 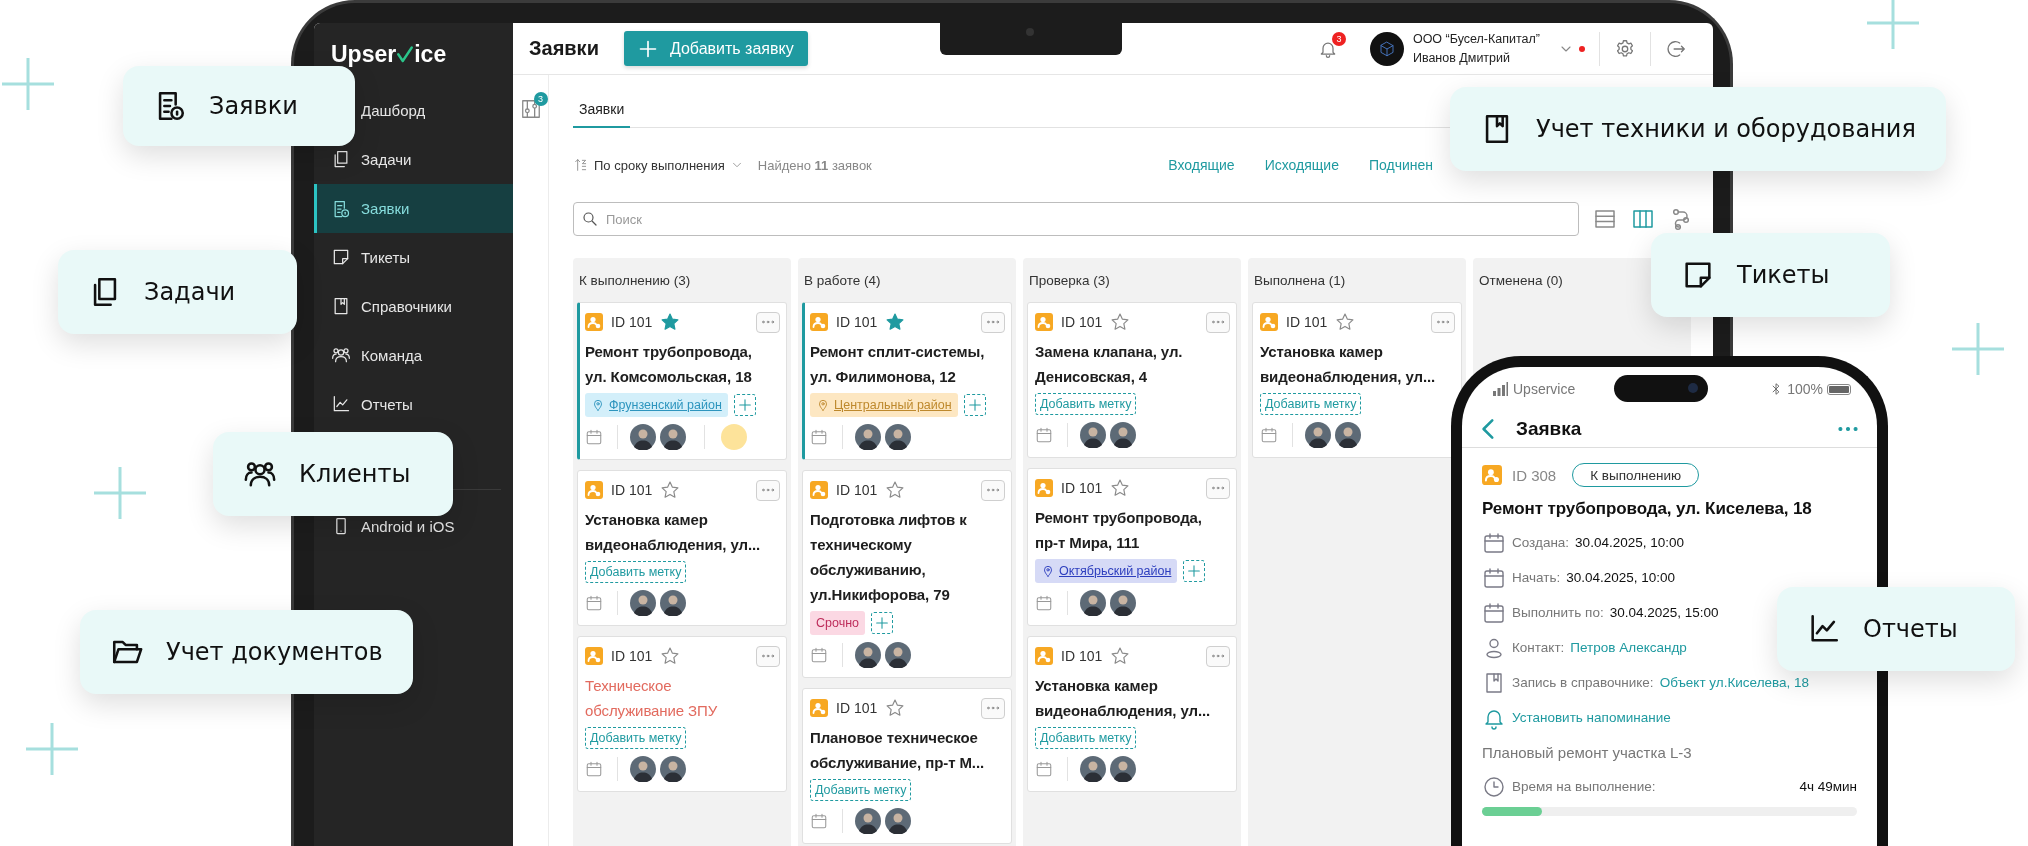 What do you see at coordinates (1500, 389) in the screenshot?
I see `signal-icon` at bounding box center [1500, 389].